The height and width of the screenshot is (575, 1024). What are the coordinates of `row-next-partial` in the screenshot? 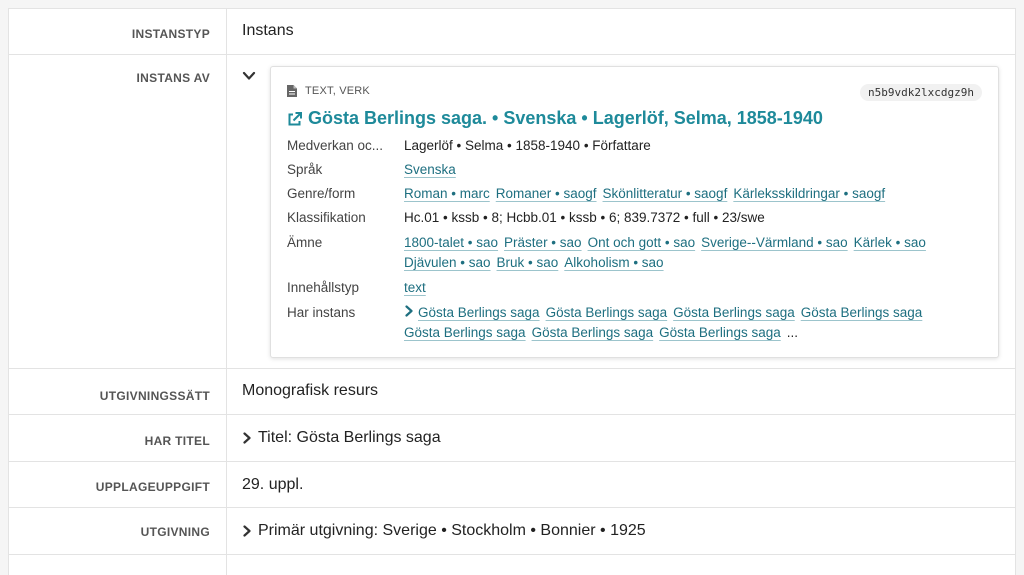 It's located at (512, 565).